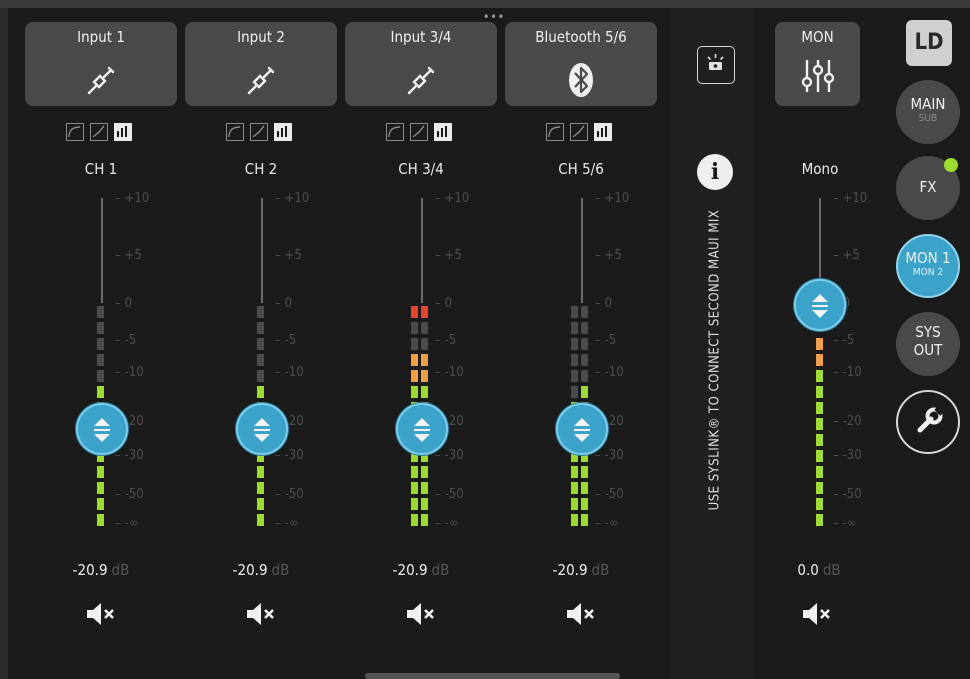  Describe the element at coordinates (820, 615) in the screenshot. I see `monitor-mute-icon` at that location.